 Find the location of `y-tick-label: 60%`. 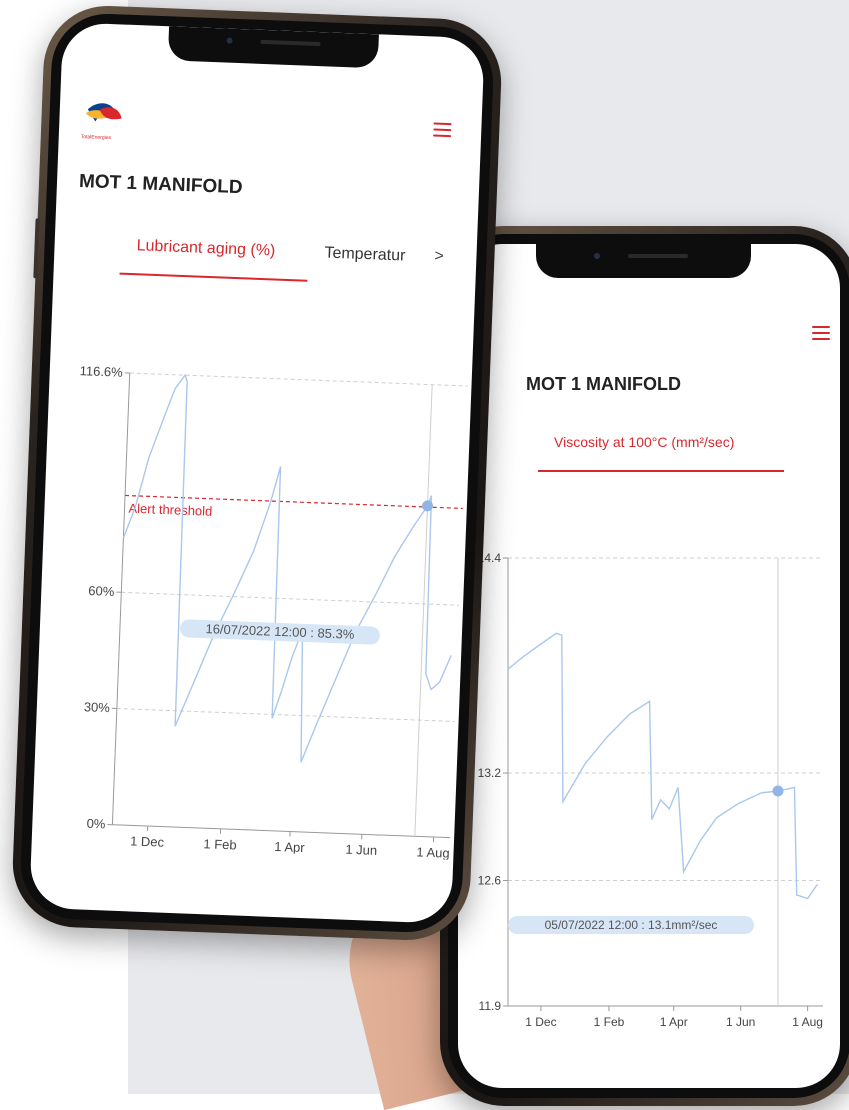

y-tick-label: 60% is located at coordinates (101, 591).